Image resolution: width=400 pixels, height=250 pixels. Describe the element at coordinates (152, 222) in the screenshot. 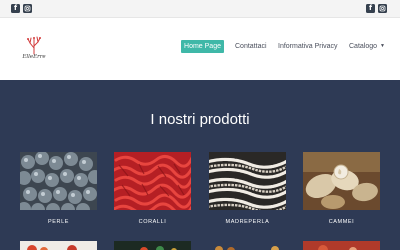

I see `product-label-coralli: CORALLI` at that location.